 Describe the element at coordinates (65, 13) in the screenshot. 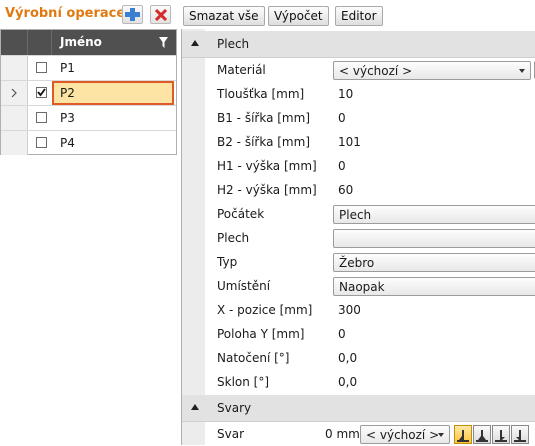

I see `panel-title: Výrobní operace` at that location.